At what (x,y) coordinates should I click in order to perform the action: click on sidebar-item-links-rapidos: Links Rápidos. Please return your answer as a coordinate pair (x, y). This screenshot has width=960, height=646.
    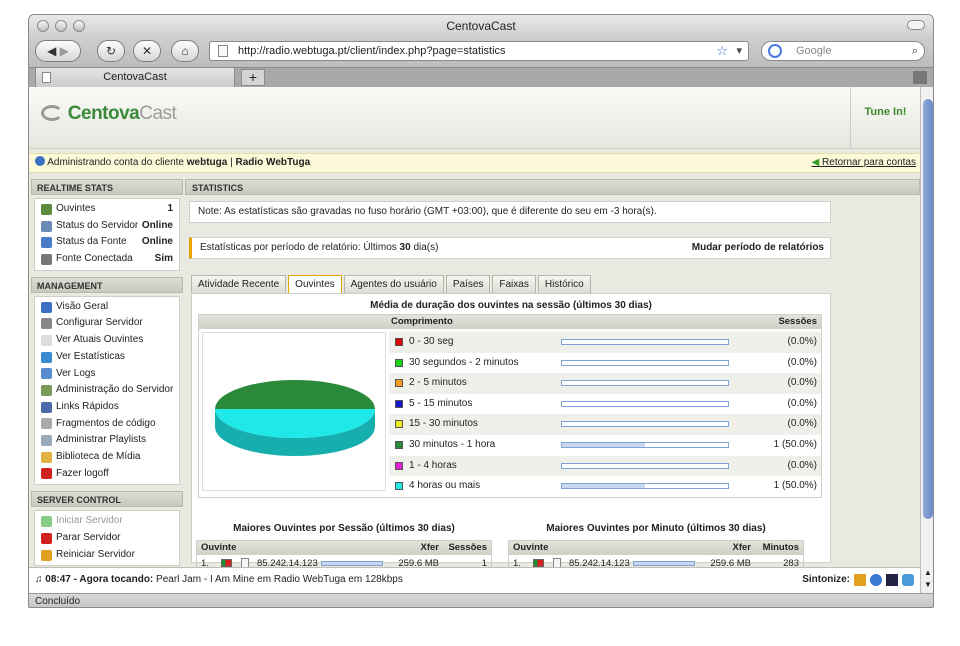
    Looking at the image, I should click on (107, 407).